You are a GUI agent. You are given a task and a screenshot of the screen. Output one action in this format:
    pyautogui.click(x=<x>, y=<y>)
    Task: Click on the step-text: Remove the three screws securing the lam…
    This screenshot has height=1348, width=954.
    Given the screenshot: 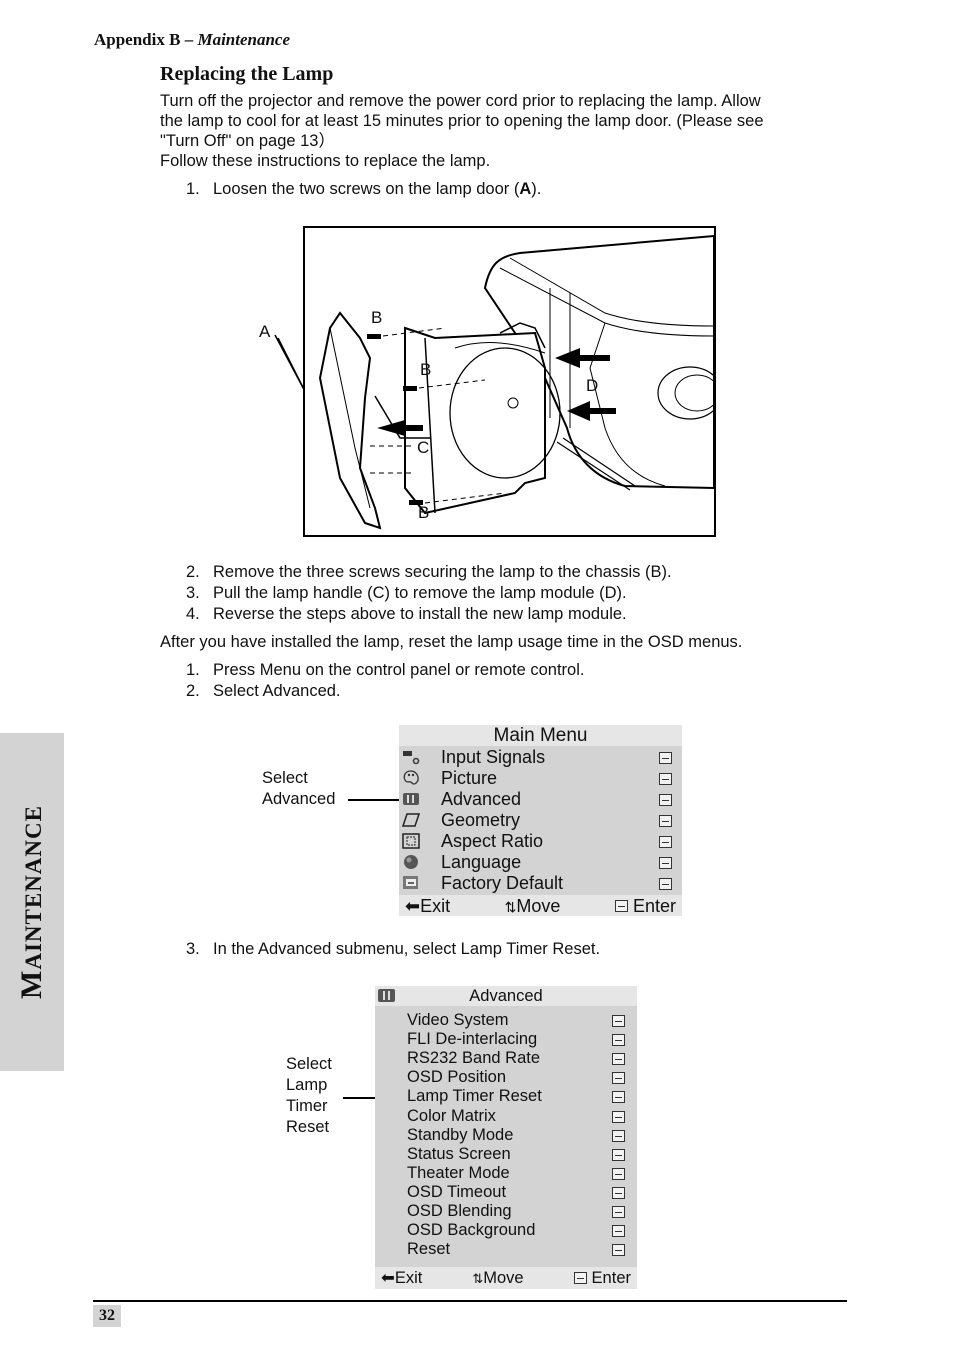 What is the action you would take?
    pyautogui.click(x=442, y=572)
    